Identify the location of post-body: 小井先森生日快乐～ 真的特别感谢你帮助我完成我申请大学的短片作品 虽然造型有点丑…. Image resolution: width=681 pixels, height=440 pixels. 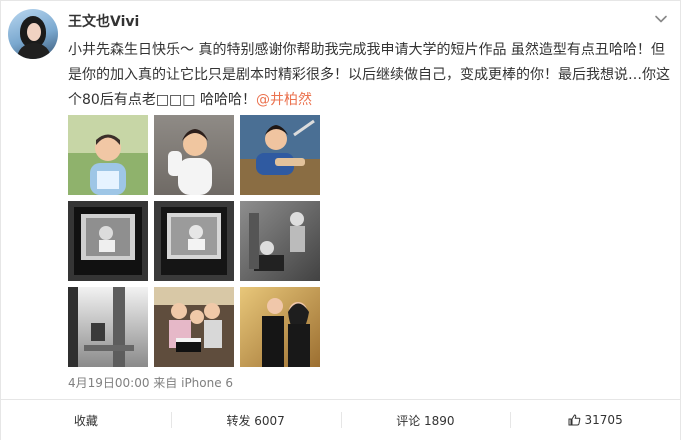
(369, 75).